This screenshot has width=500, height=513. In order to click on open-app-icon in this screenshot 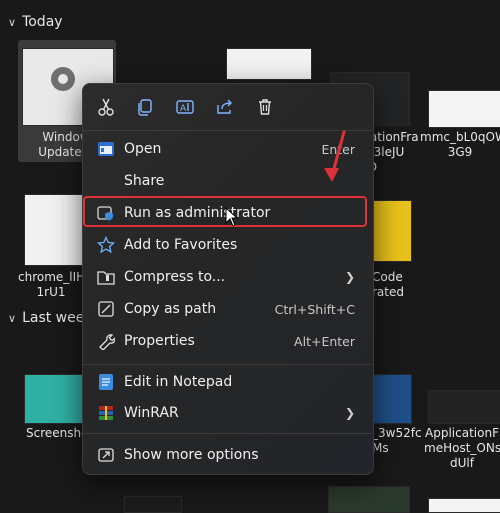, I will do `click(106, 149)`.